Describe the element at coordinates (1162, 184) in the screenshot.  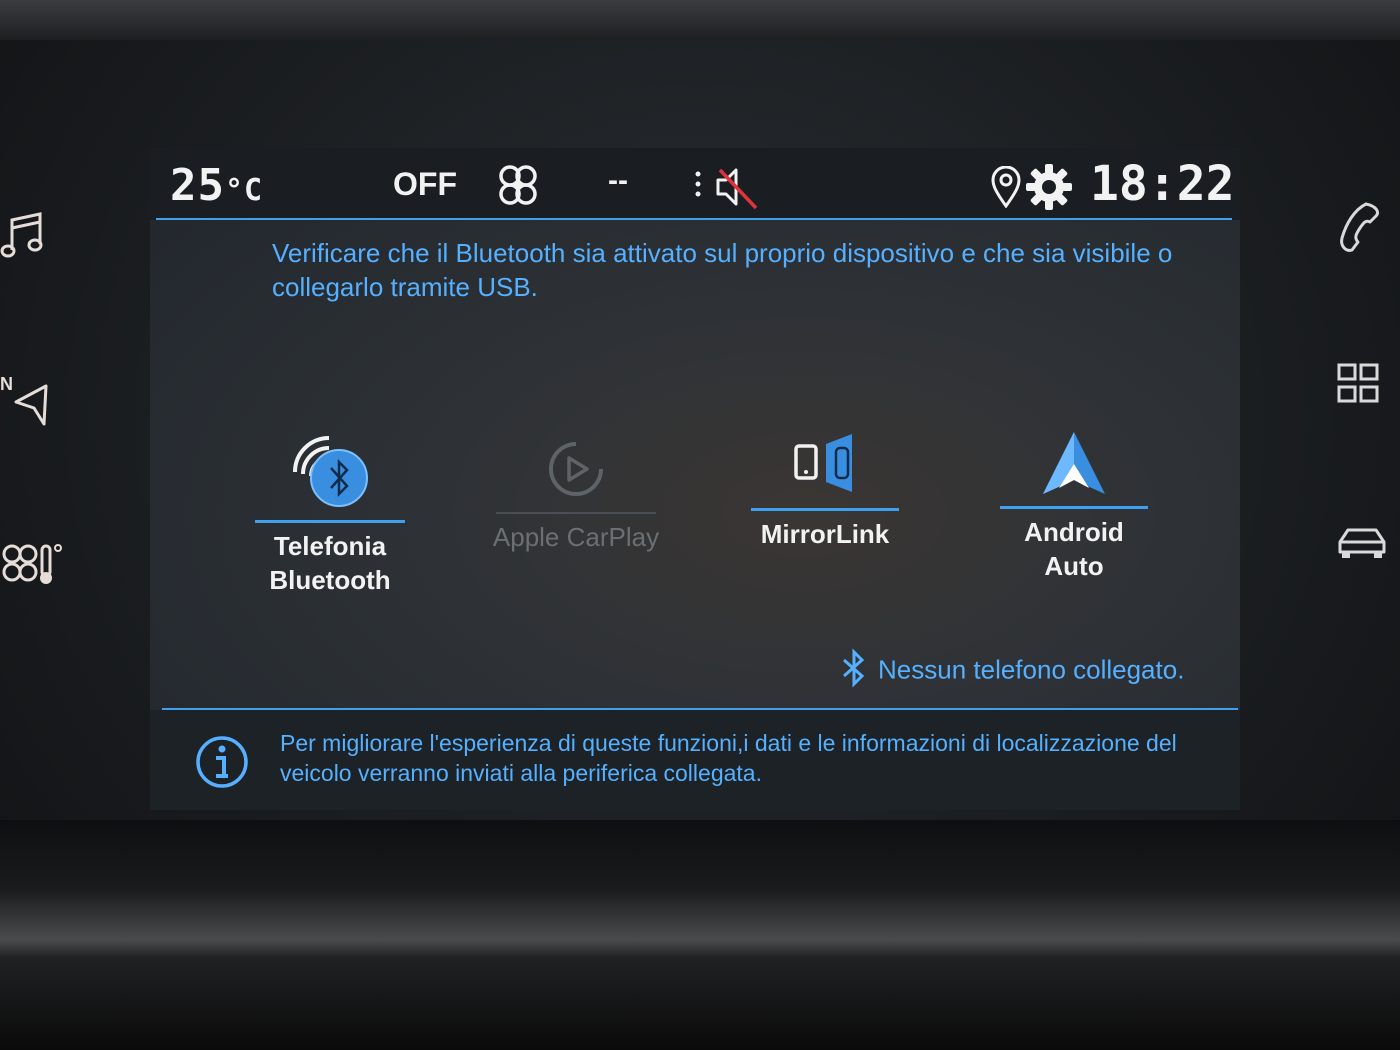
I see `clock: 18:22` at that location.